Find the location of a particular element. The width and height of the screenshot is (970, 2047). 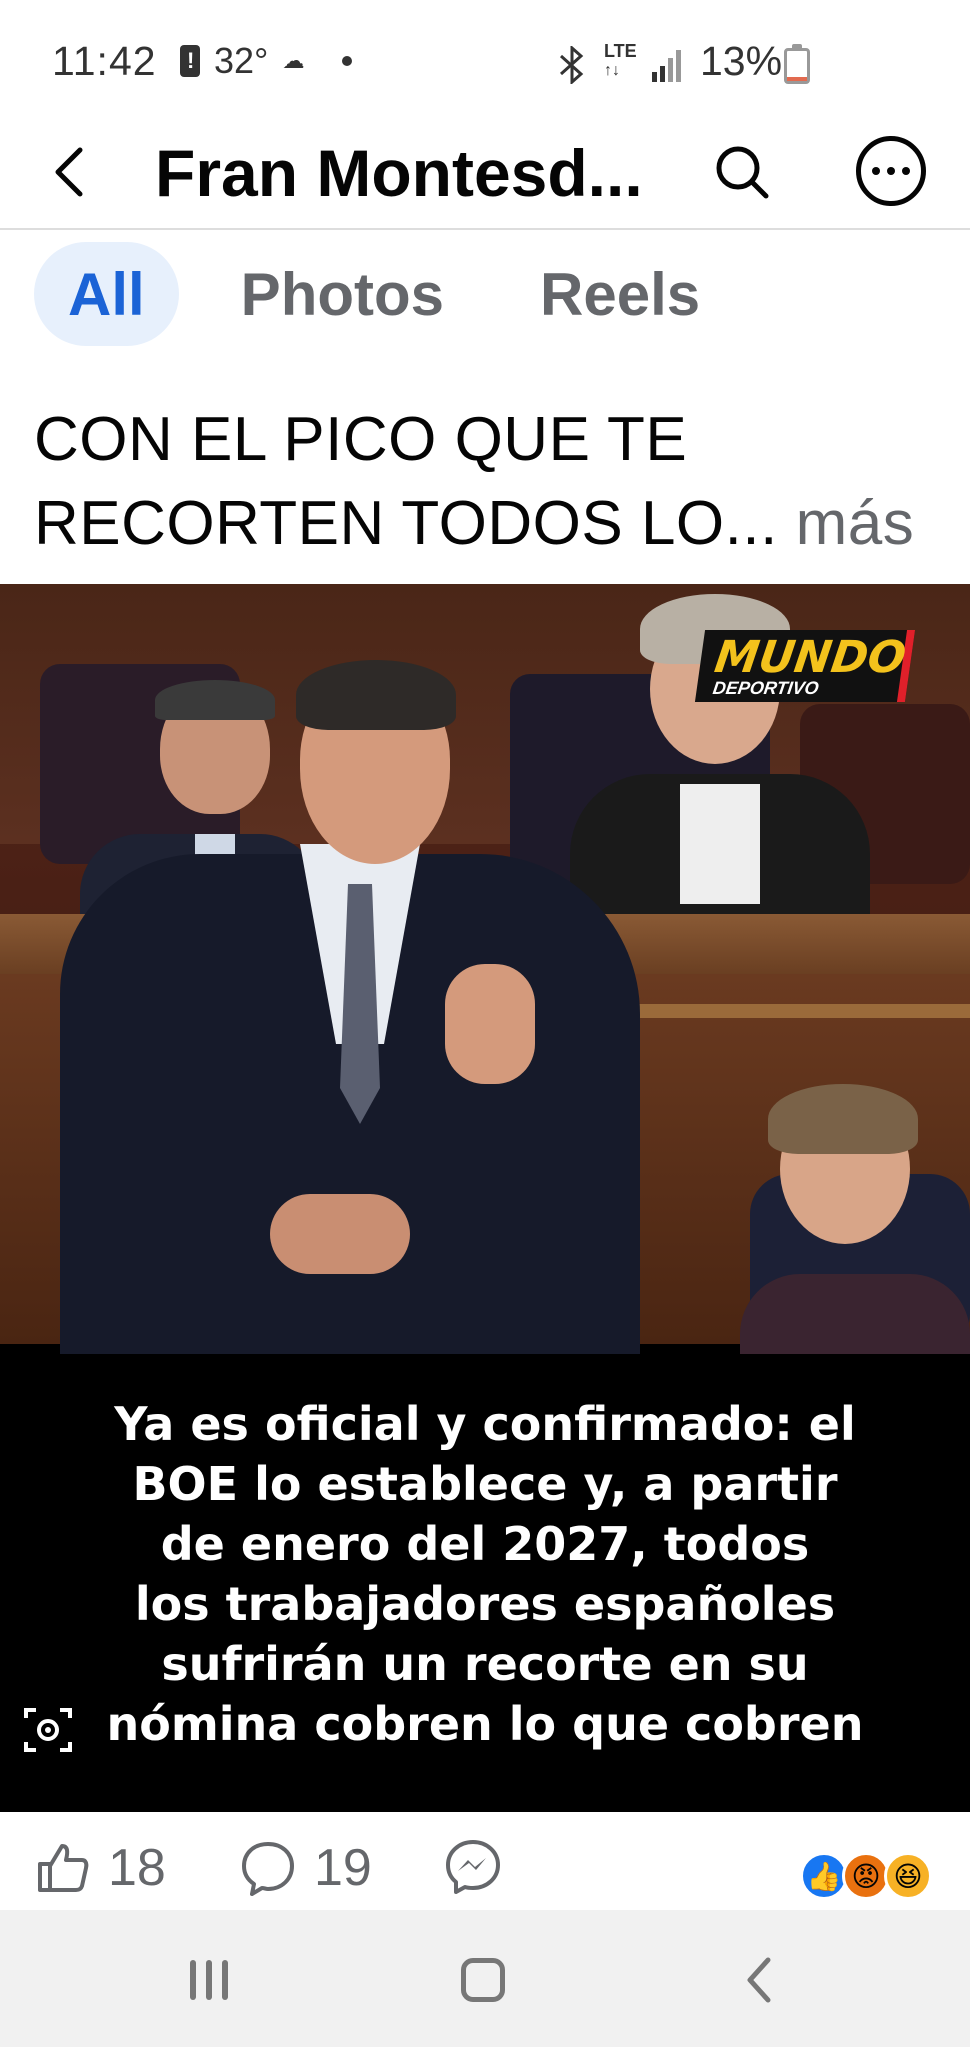

alert-icon is located at coordinates (190, 61).